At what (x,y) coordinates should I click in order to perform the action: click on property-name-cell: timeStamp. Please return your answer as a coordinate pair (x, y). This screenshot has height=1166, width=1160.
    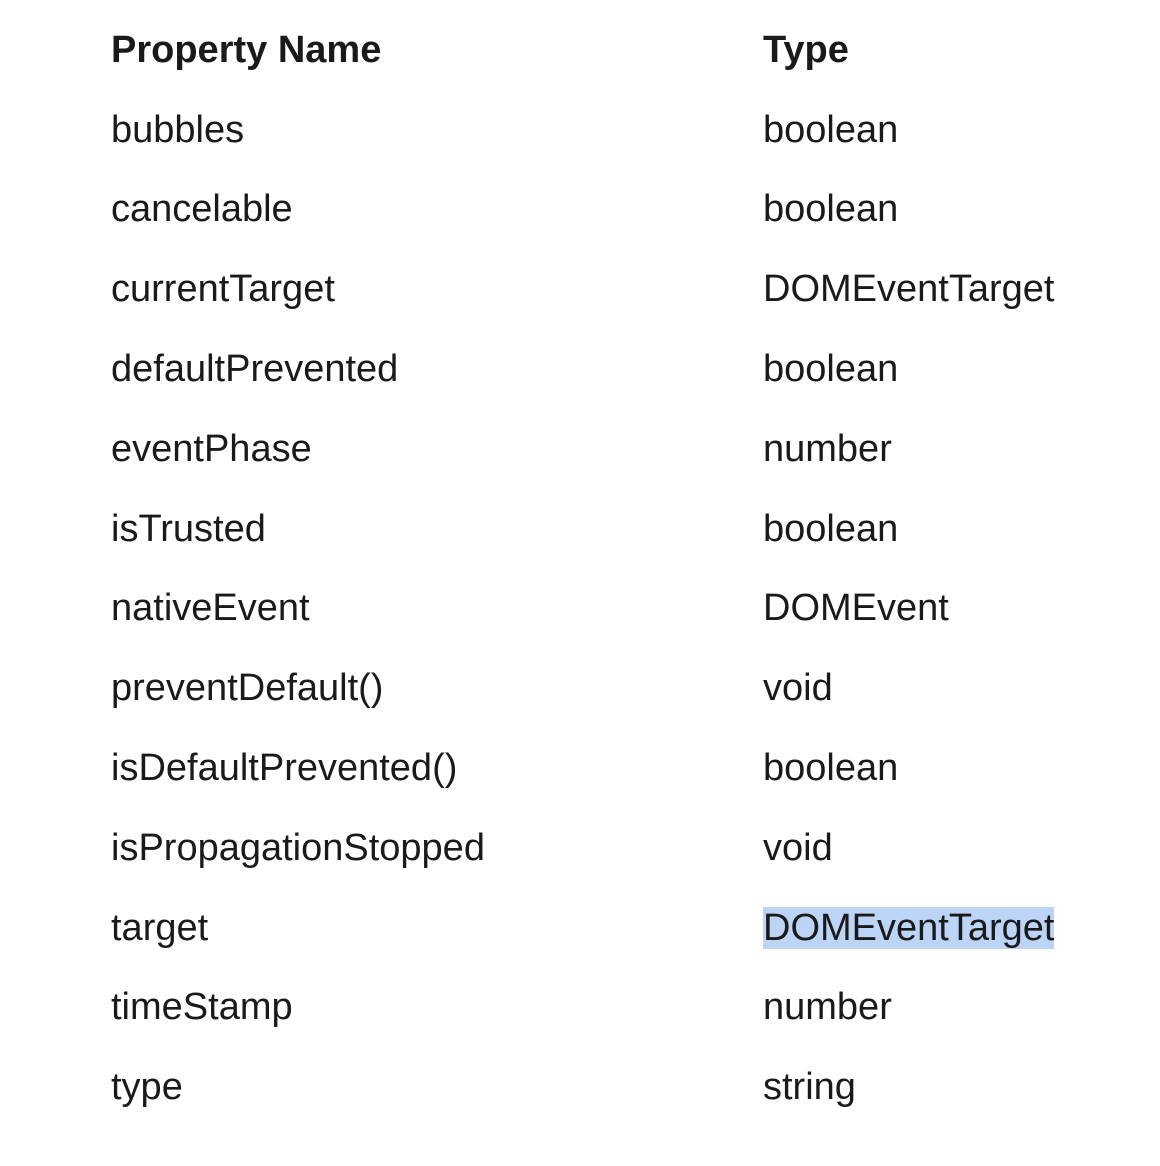
    Looking at the image, I should click on (202, 1007).